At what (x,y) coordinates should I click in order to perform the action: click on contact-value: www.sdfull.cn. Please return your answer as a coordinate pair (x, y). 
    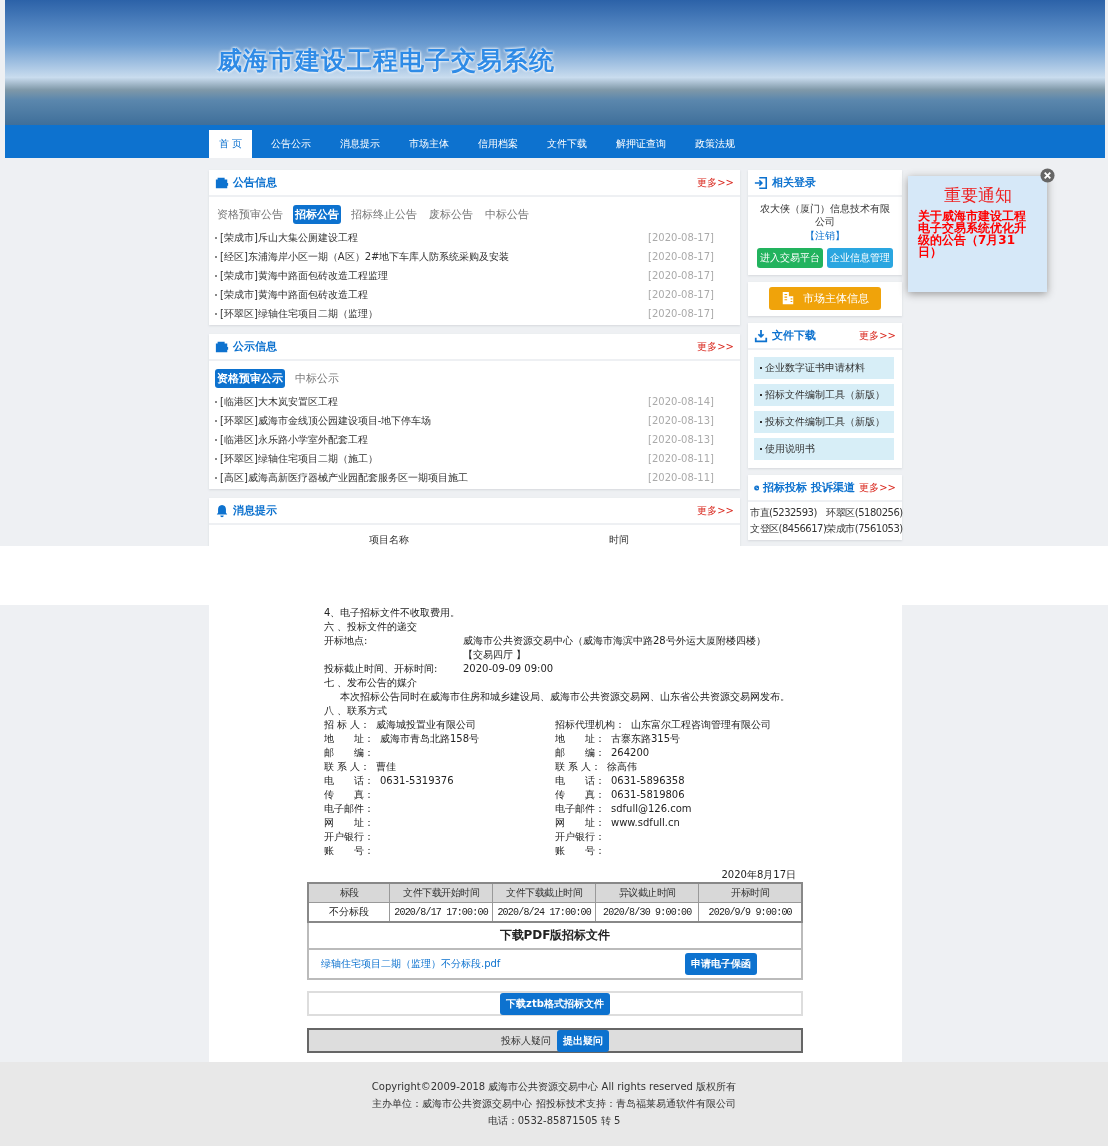
    Looking at the image, I should click on (645, 823).